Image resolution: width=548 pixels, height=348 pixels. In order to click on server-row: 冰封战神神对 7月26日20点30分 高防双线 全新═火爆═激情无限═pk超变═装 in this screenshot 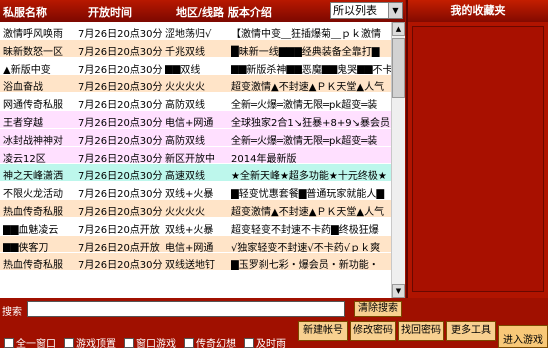, I will do `click(195, 137)`.